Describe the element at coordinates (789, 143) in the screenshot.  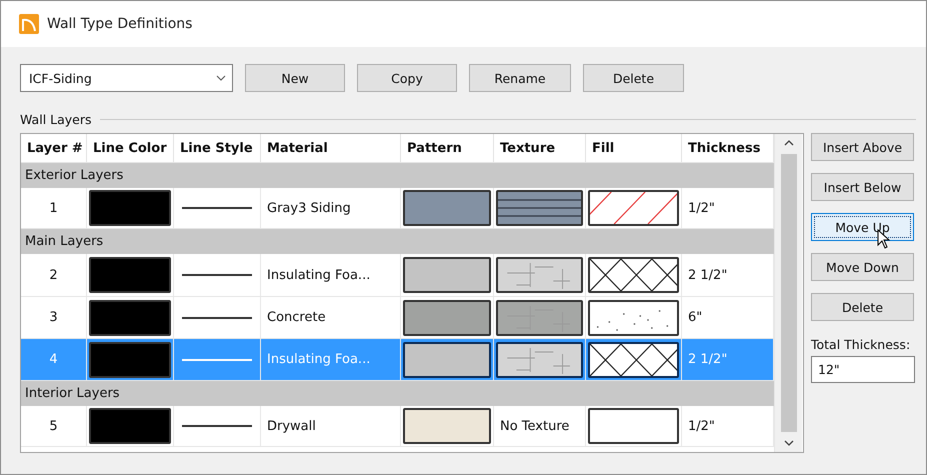
I see `chevron-up-icon` at that location.